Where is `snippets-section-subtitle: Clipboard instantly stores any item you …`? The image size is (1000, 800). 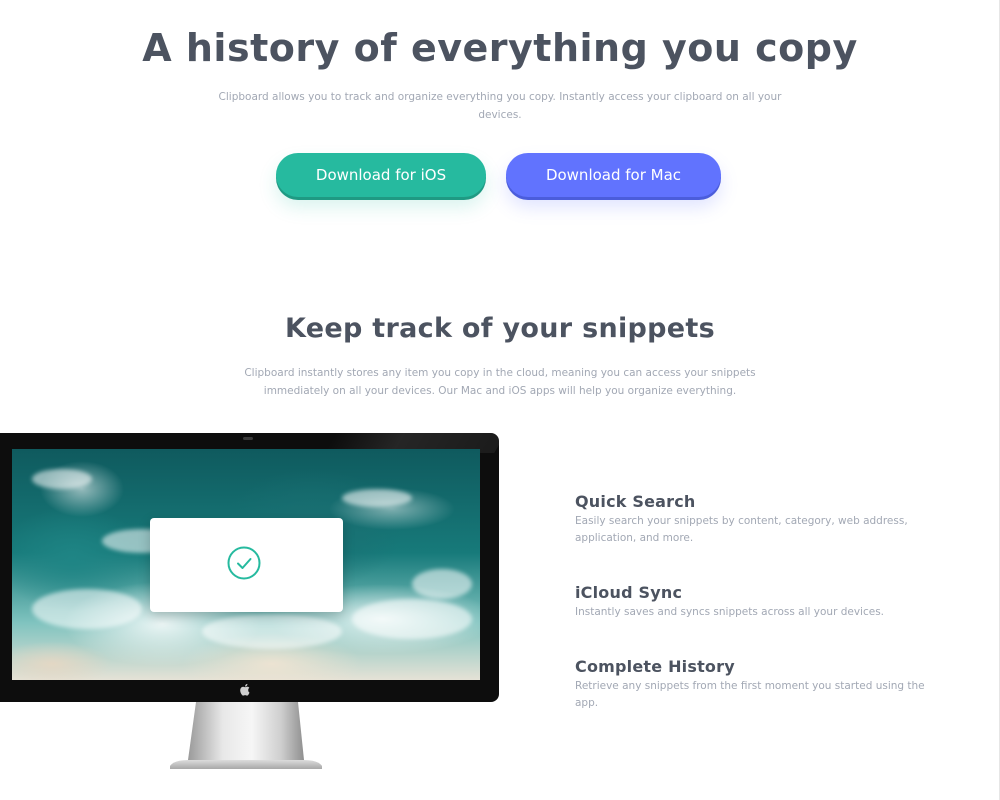 snippets-section-subtitle: Clipboard instantly stores any item you … is located at coordinates (500, 382).